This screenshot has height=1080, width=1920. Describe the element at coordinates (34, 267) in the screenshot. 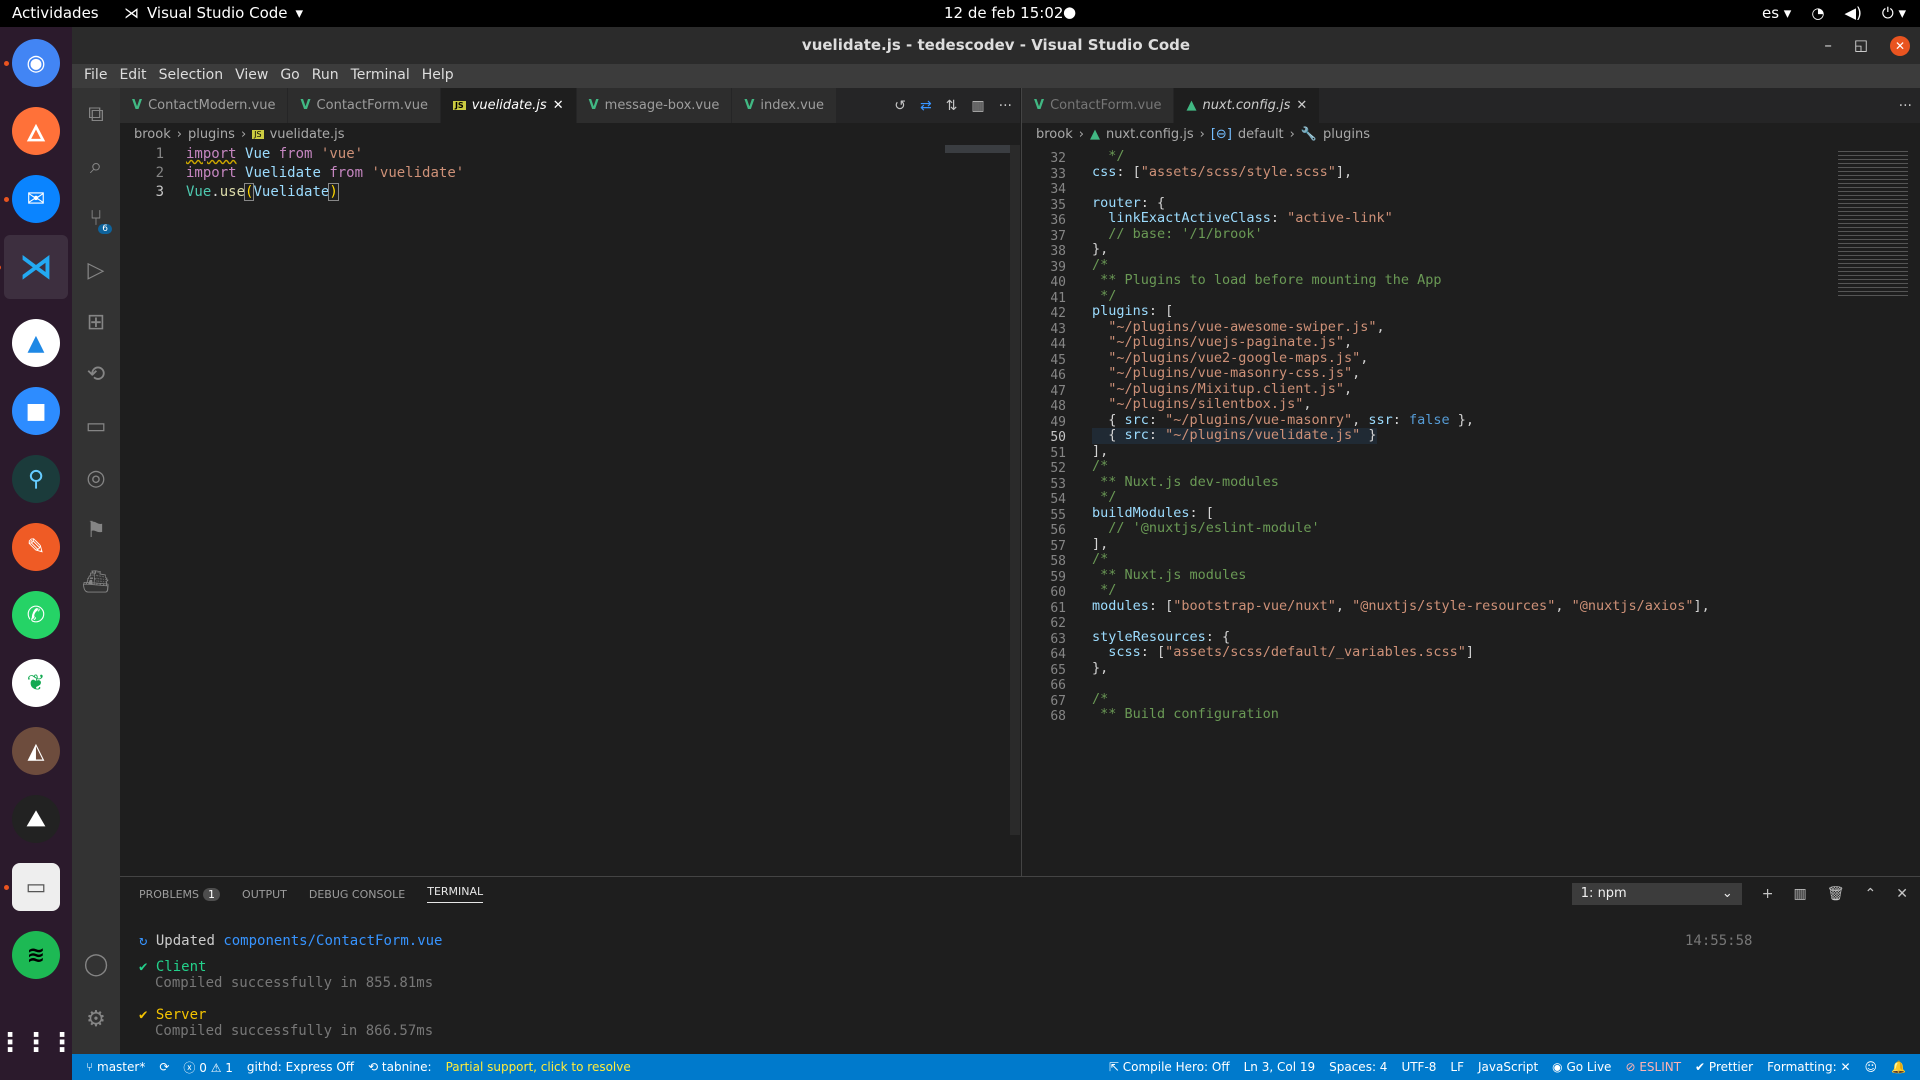

I see `vscode-icon: ⋊` at that location.